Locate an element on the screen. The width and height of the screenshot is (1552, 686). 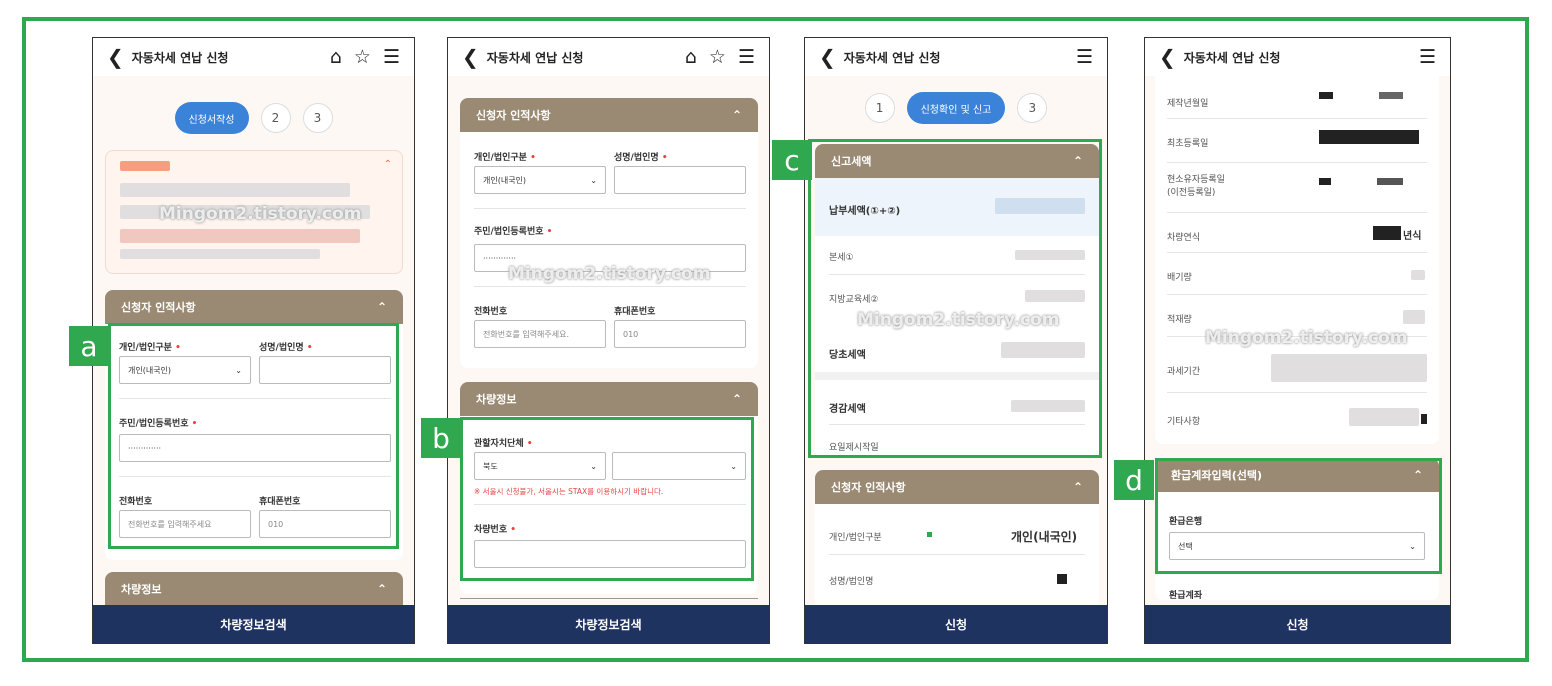
detail-row-label: 기타사항 is located at coordinates (1184, 422).